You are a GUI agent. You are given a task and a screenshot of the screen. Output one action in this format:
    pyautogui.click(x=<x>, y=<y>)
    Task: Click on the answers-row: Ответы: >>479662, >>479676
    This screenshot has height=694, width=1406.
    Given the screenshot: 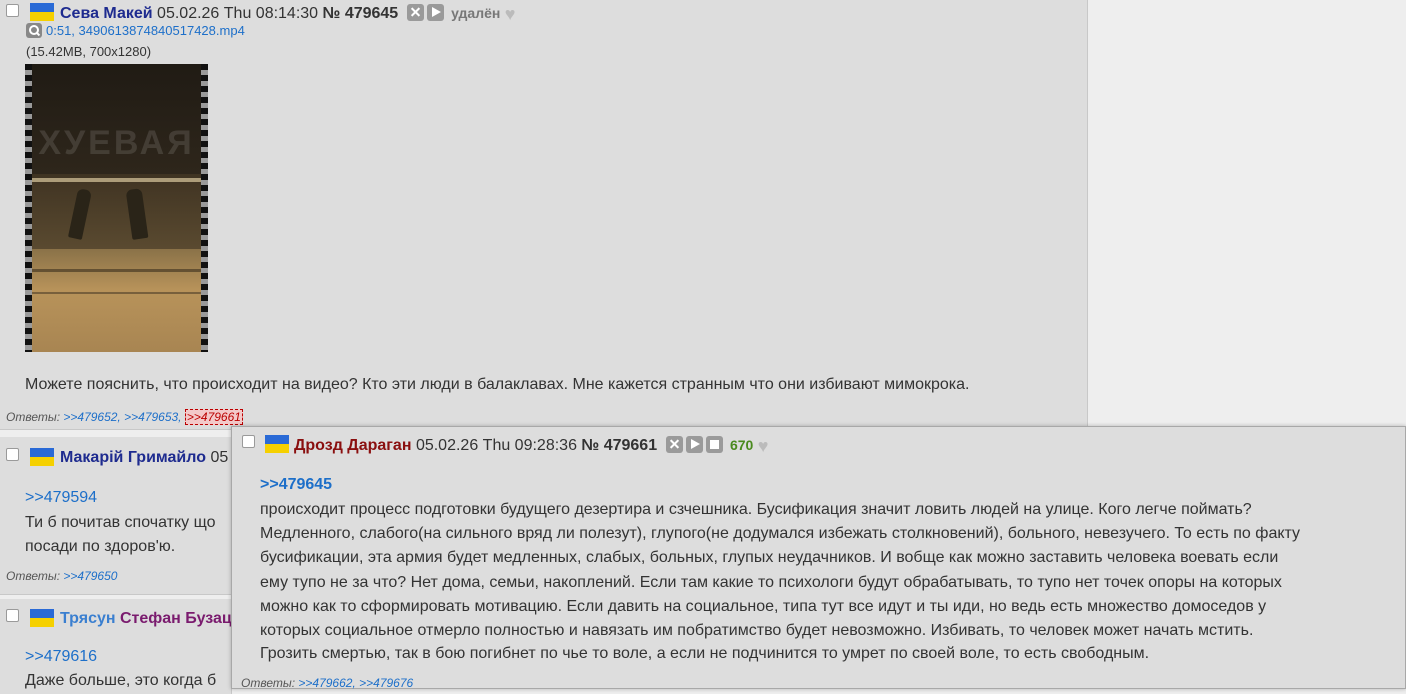 What is the action you would take?
    pyautogui.click(x=327, y=683)
    